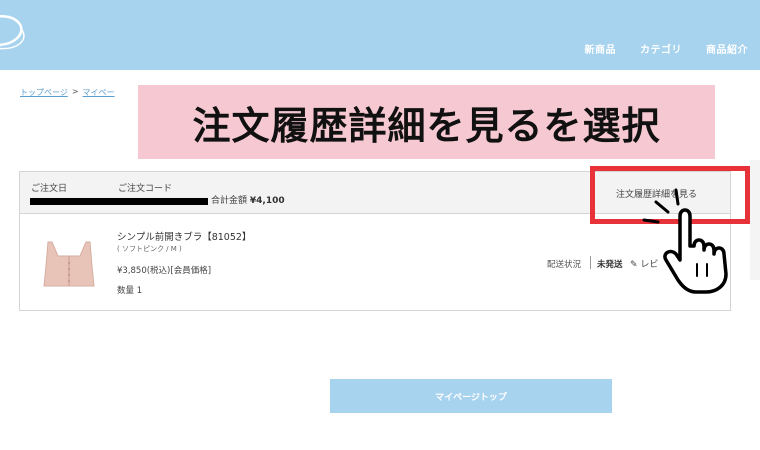 The image size is (760, 450). What do you see at coordinates (99, 92) in the screenshot?
I see `breadcrumb-mypage: マイペー` at bounding box center [99, 92].